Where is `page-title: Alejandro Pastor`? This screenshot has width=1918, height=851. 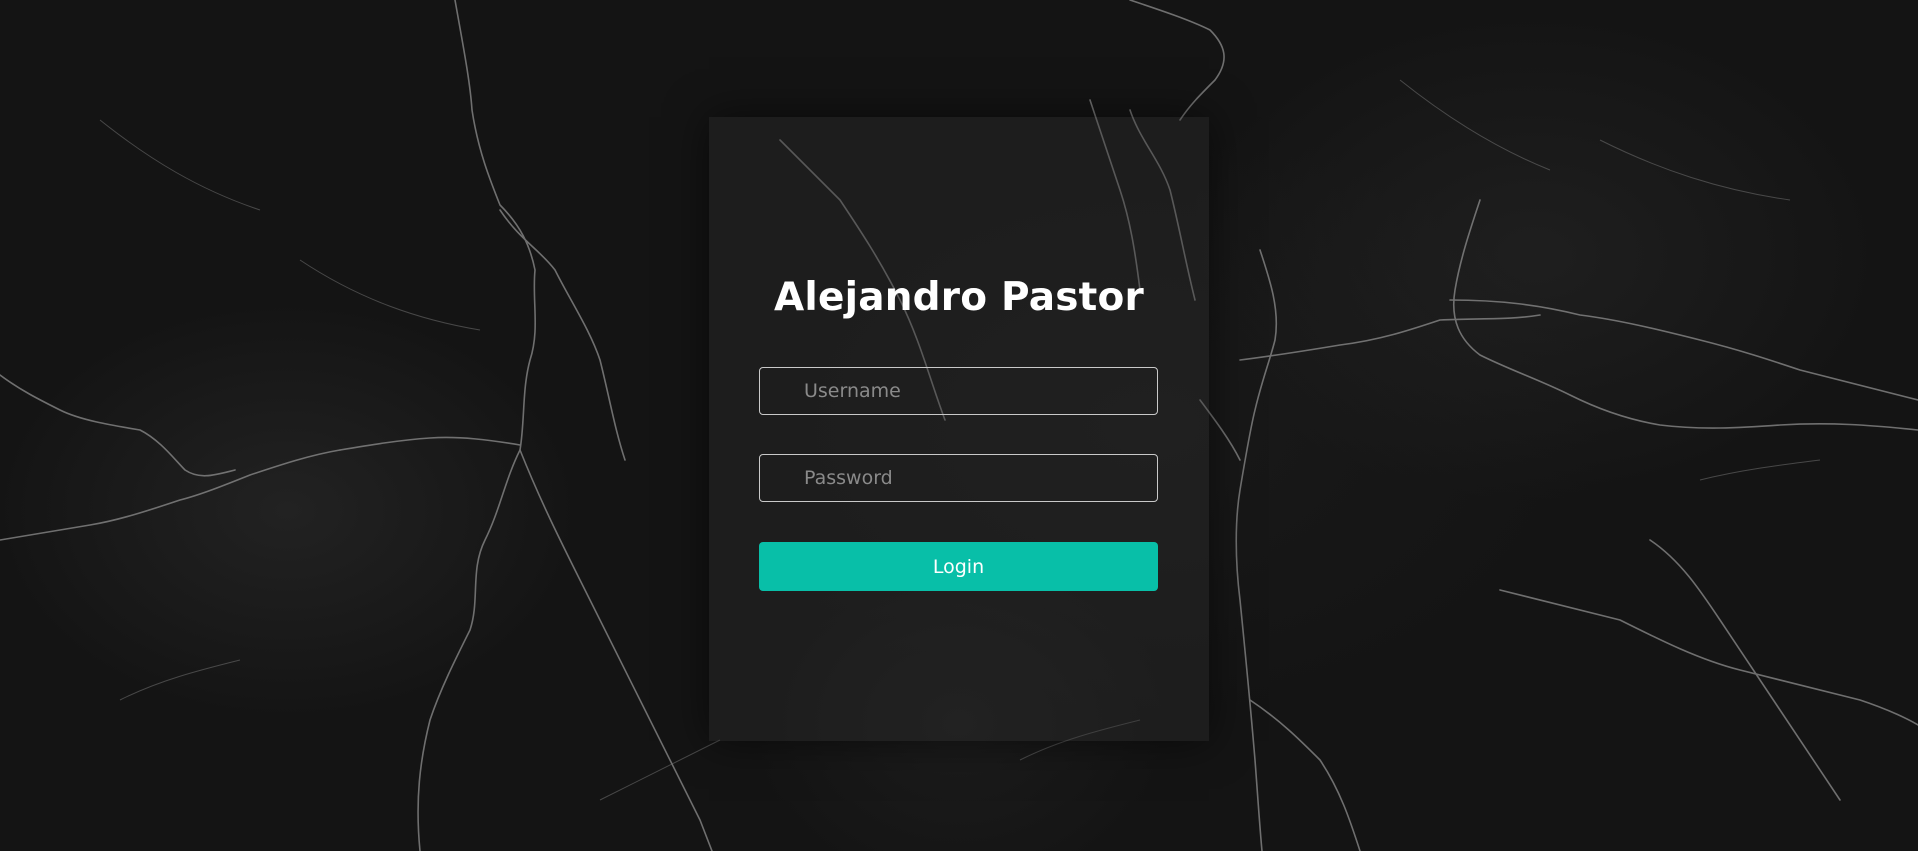 page-title: Alejandro Pastor is located at coordinates (959, 297).